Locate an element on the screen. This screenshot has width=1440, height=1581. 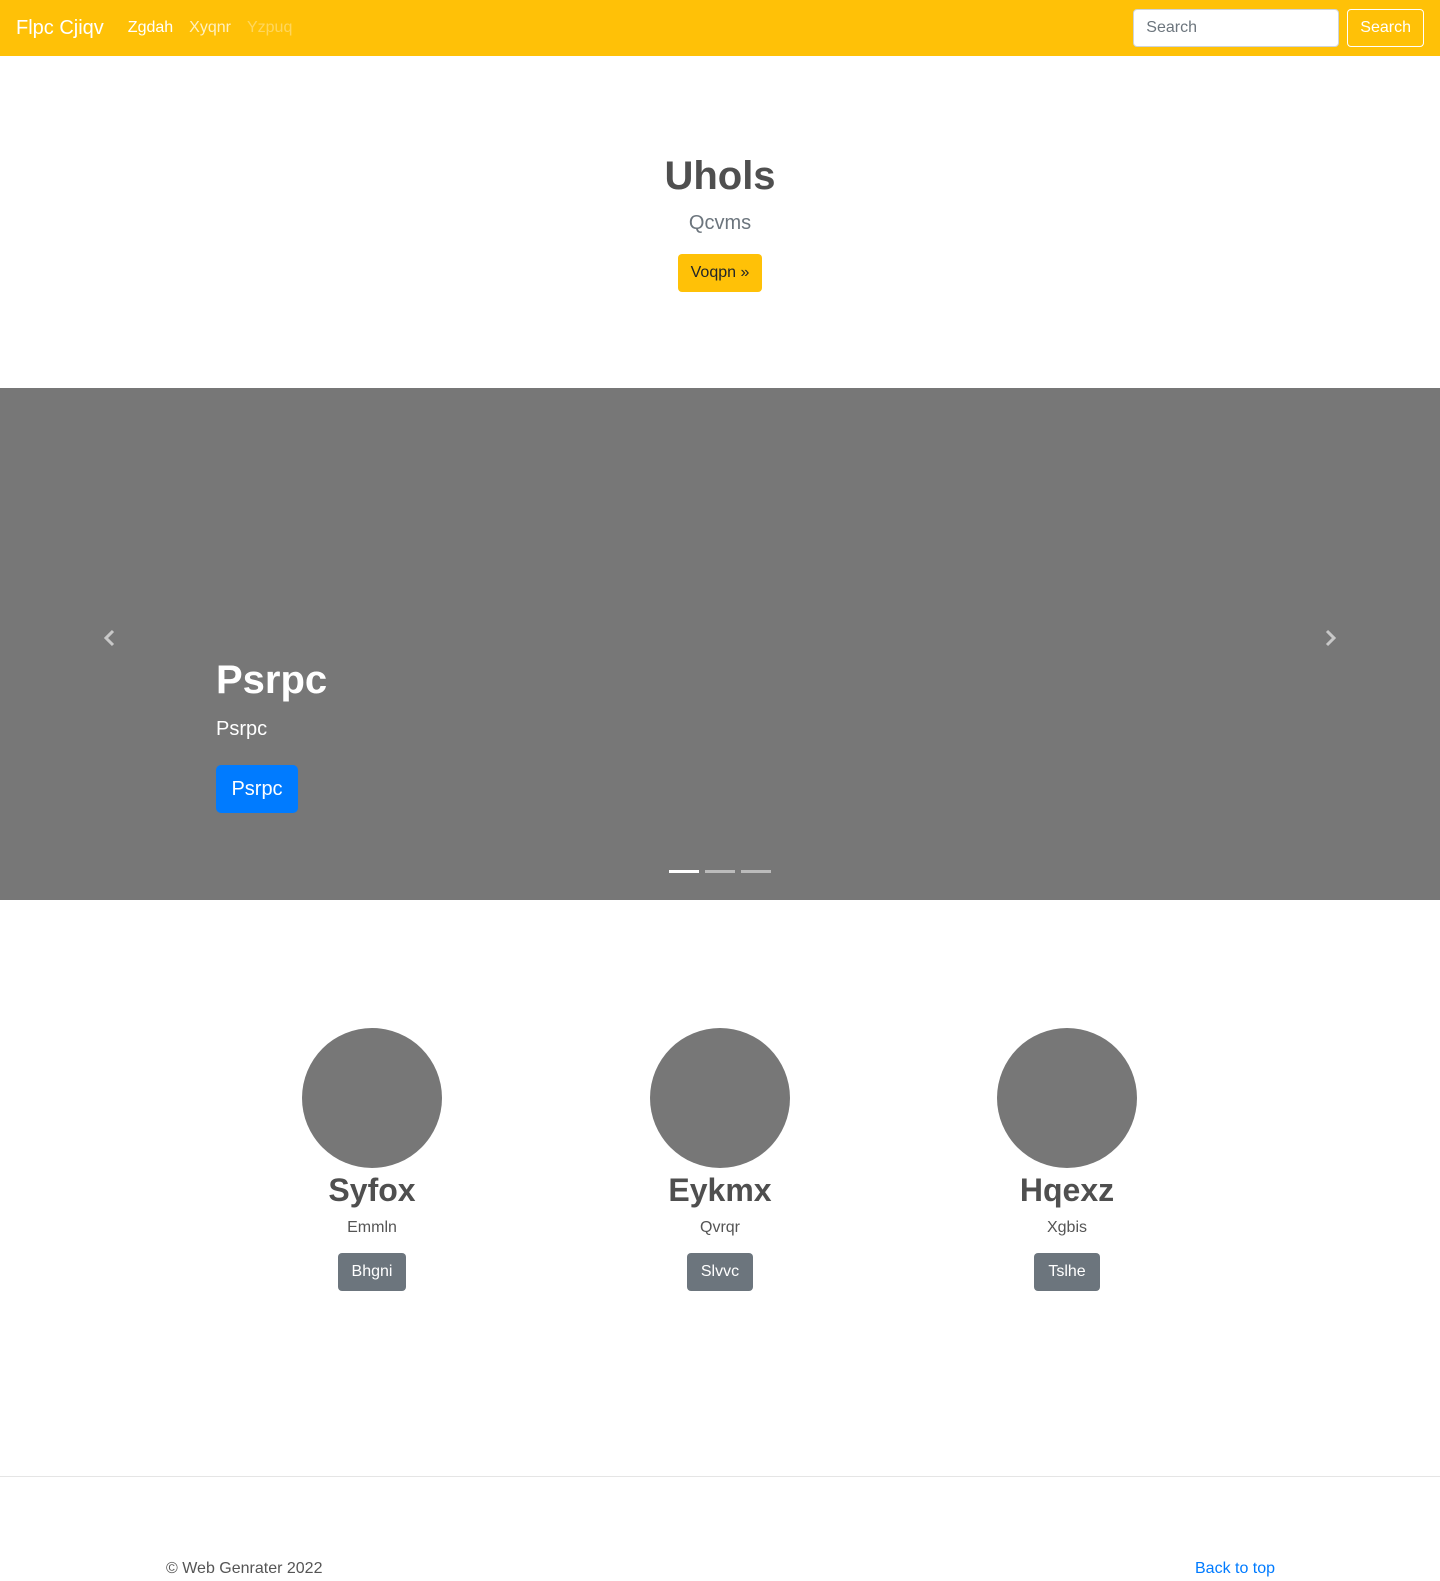
chevron-right-icon is located at coordinates (1330, 638).